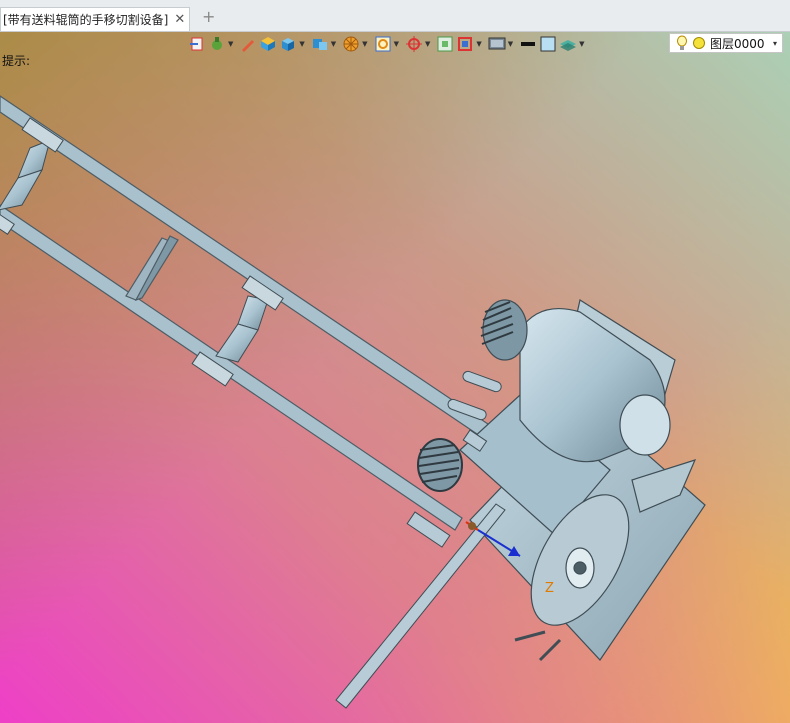 The image size is (790, 723). What do you see at coordinates (548, 44) in the screenshot?
I see `color-swatch-icon` at bounding box center [548, 44].